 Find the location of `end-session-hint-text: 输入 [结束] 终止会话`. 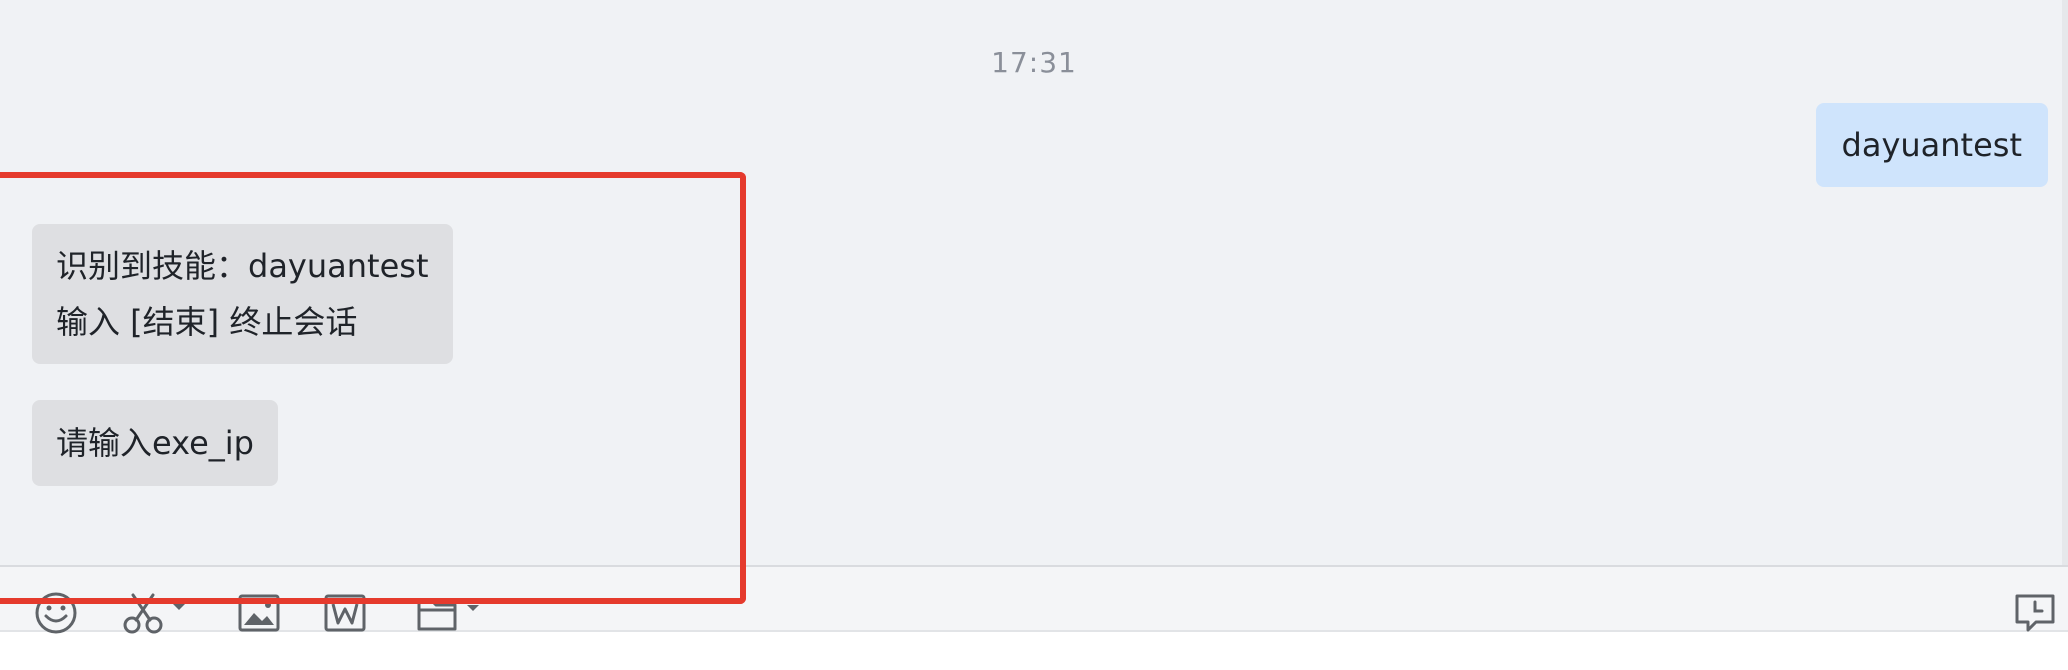

end-session-hint-text: 输入 [结束] 终止会话 is located at coordinates (207, 322).